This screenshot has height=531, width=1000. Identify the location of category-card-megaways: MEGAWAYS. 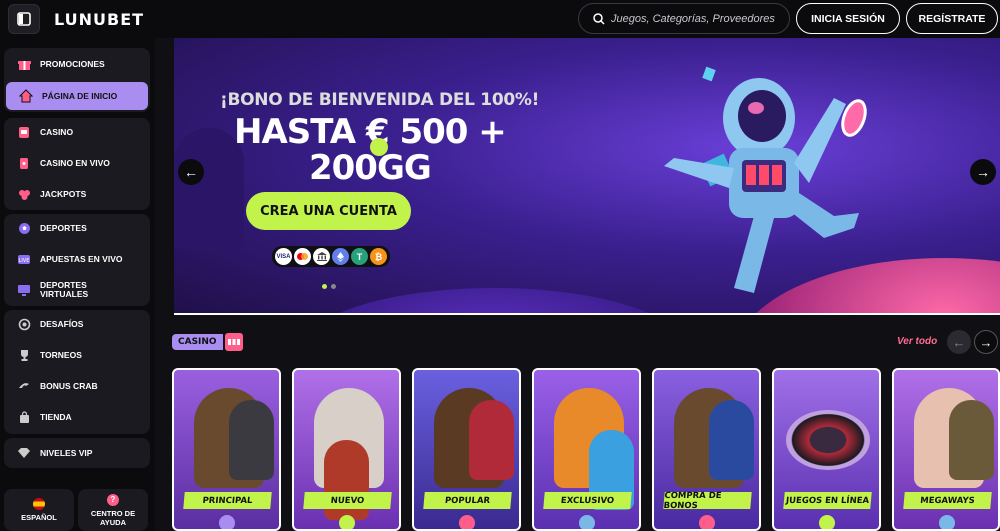
(946, 449).